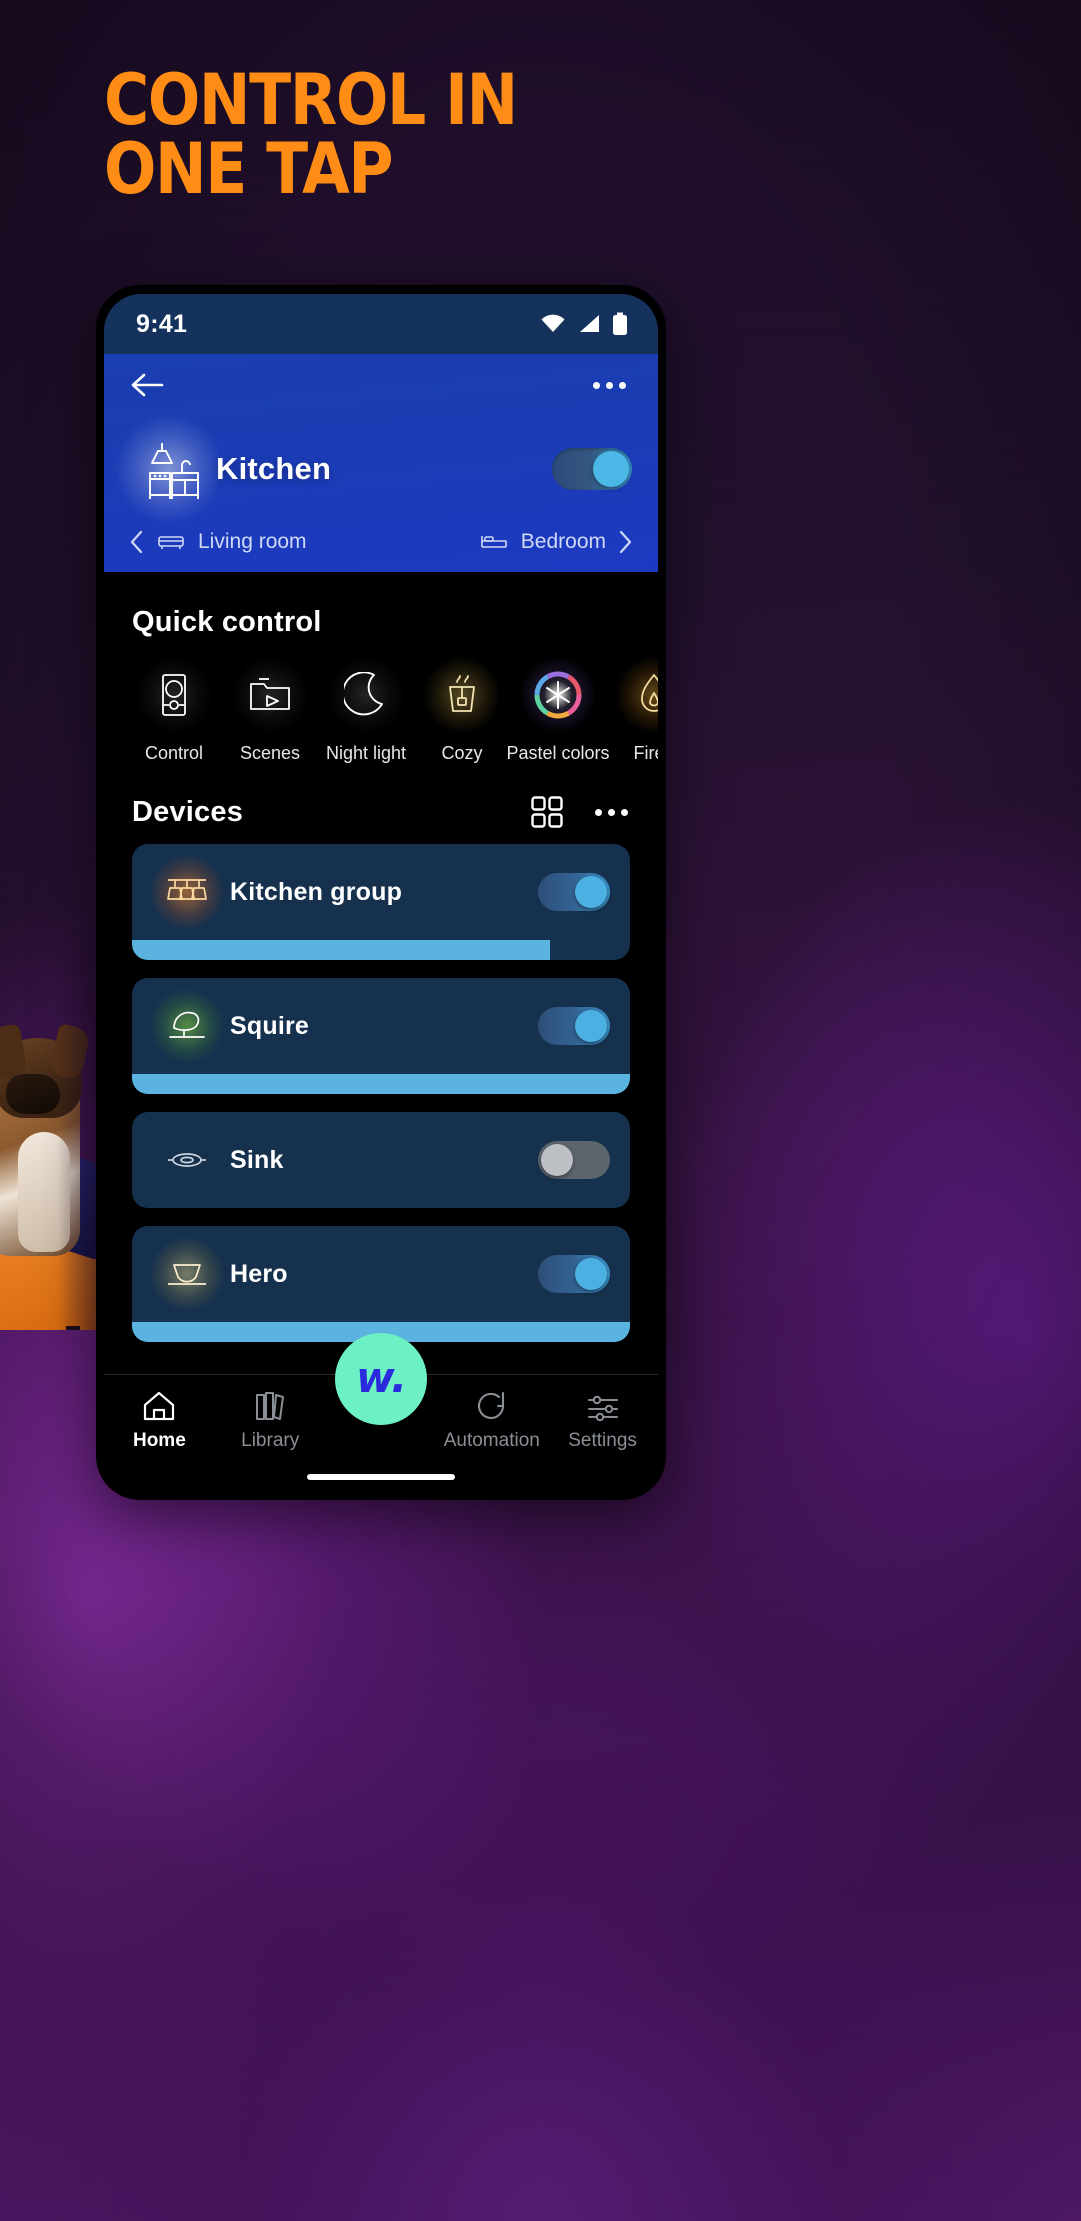  Describe the element at coordinates (381, 1274) in the screenshot. I see `device-row: Hero` at that location.